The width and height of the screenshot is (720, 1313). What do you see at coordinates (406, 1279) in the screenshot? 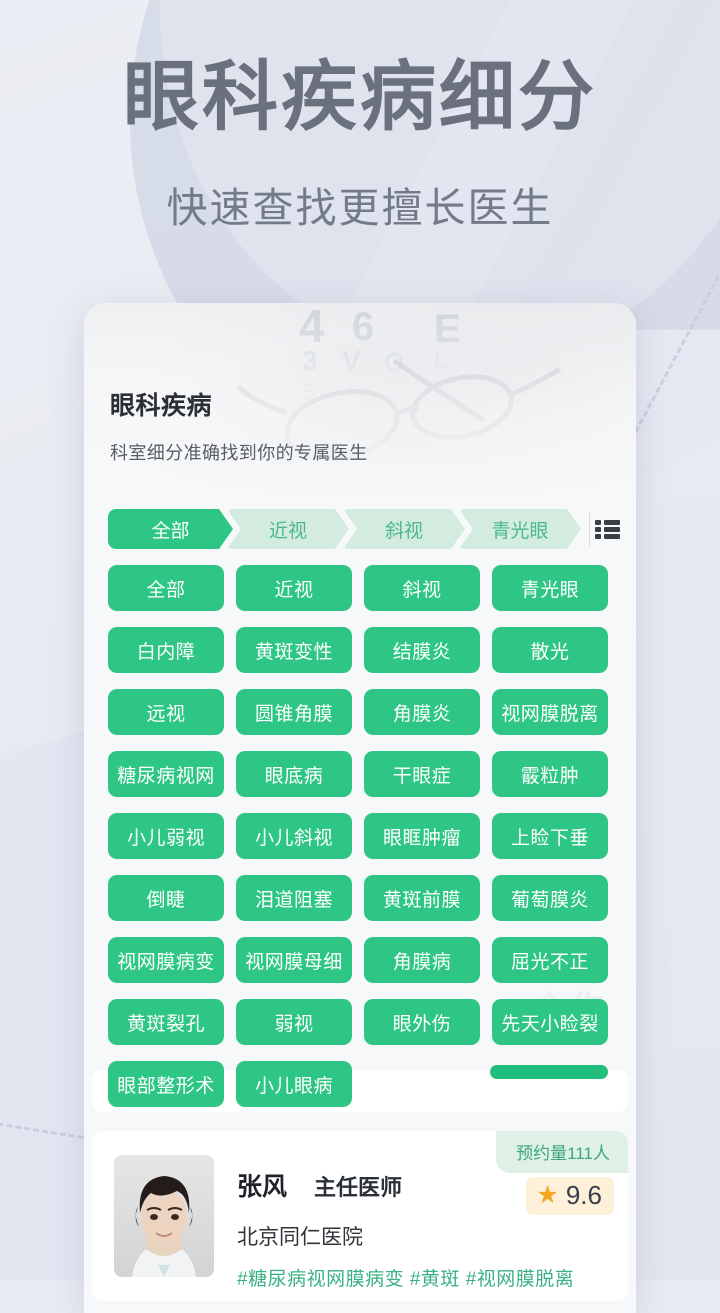
I see `doctor-specialty-tags: #糖尿病视网膜病变 #黄斑 #视网膜脱离` at bounding box center [406, 1279].